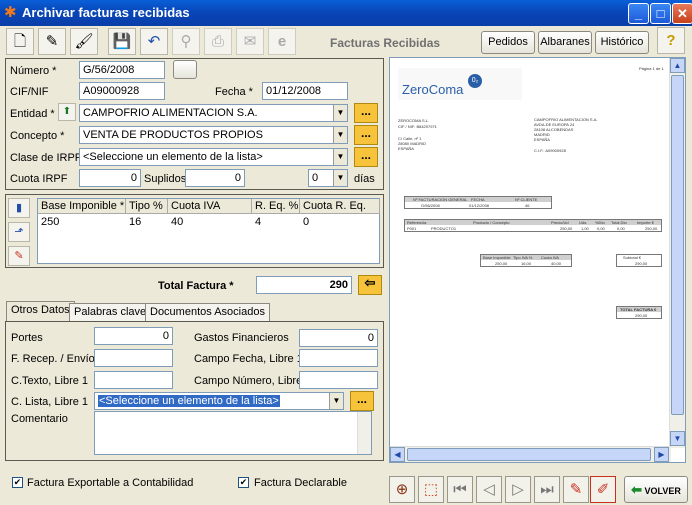 The height and width of the screenshot is (505, 692). What do you see at coordinates (523, 257) in the screenshot?
I see `taxbox-header: Tipo IVA %` at bounding box center [523, 257].